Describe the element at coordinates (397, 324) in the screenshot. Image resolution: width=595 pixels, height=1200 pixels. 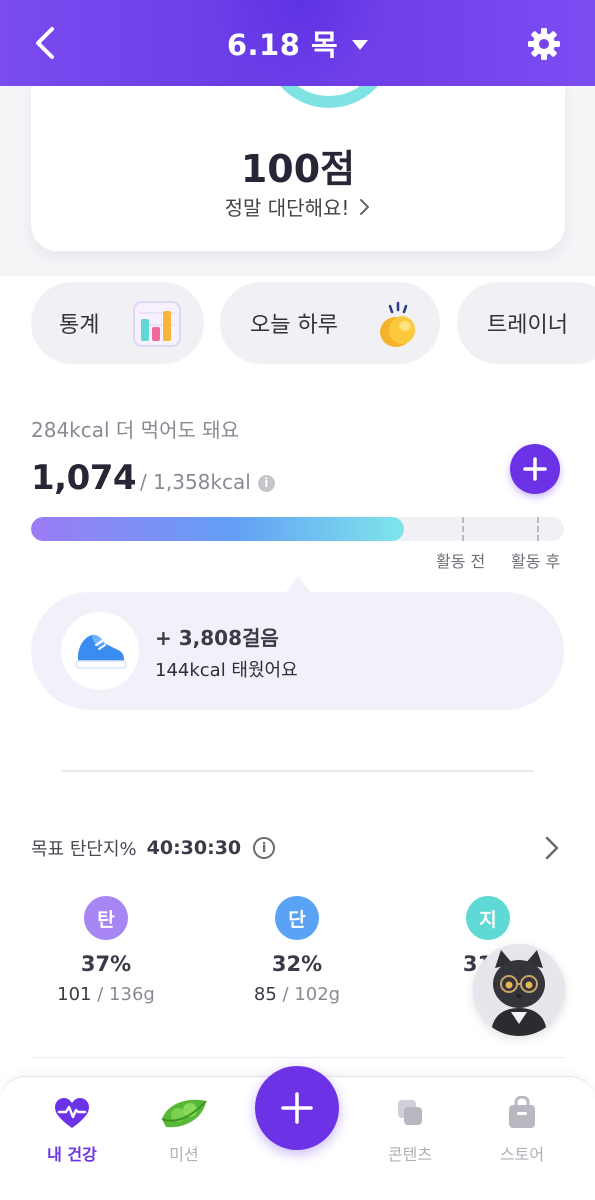
I see `clapping-hands-icon` at that location.